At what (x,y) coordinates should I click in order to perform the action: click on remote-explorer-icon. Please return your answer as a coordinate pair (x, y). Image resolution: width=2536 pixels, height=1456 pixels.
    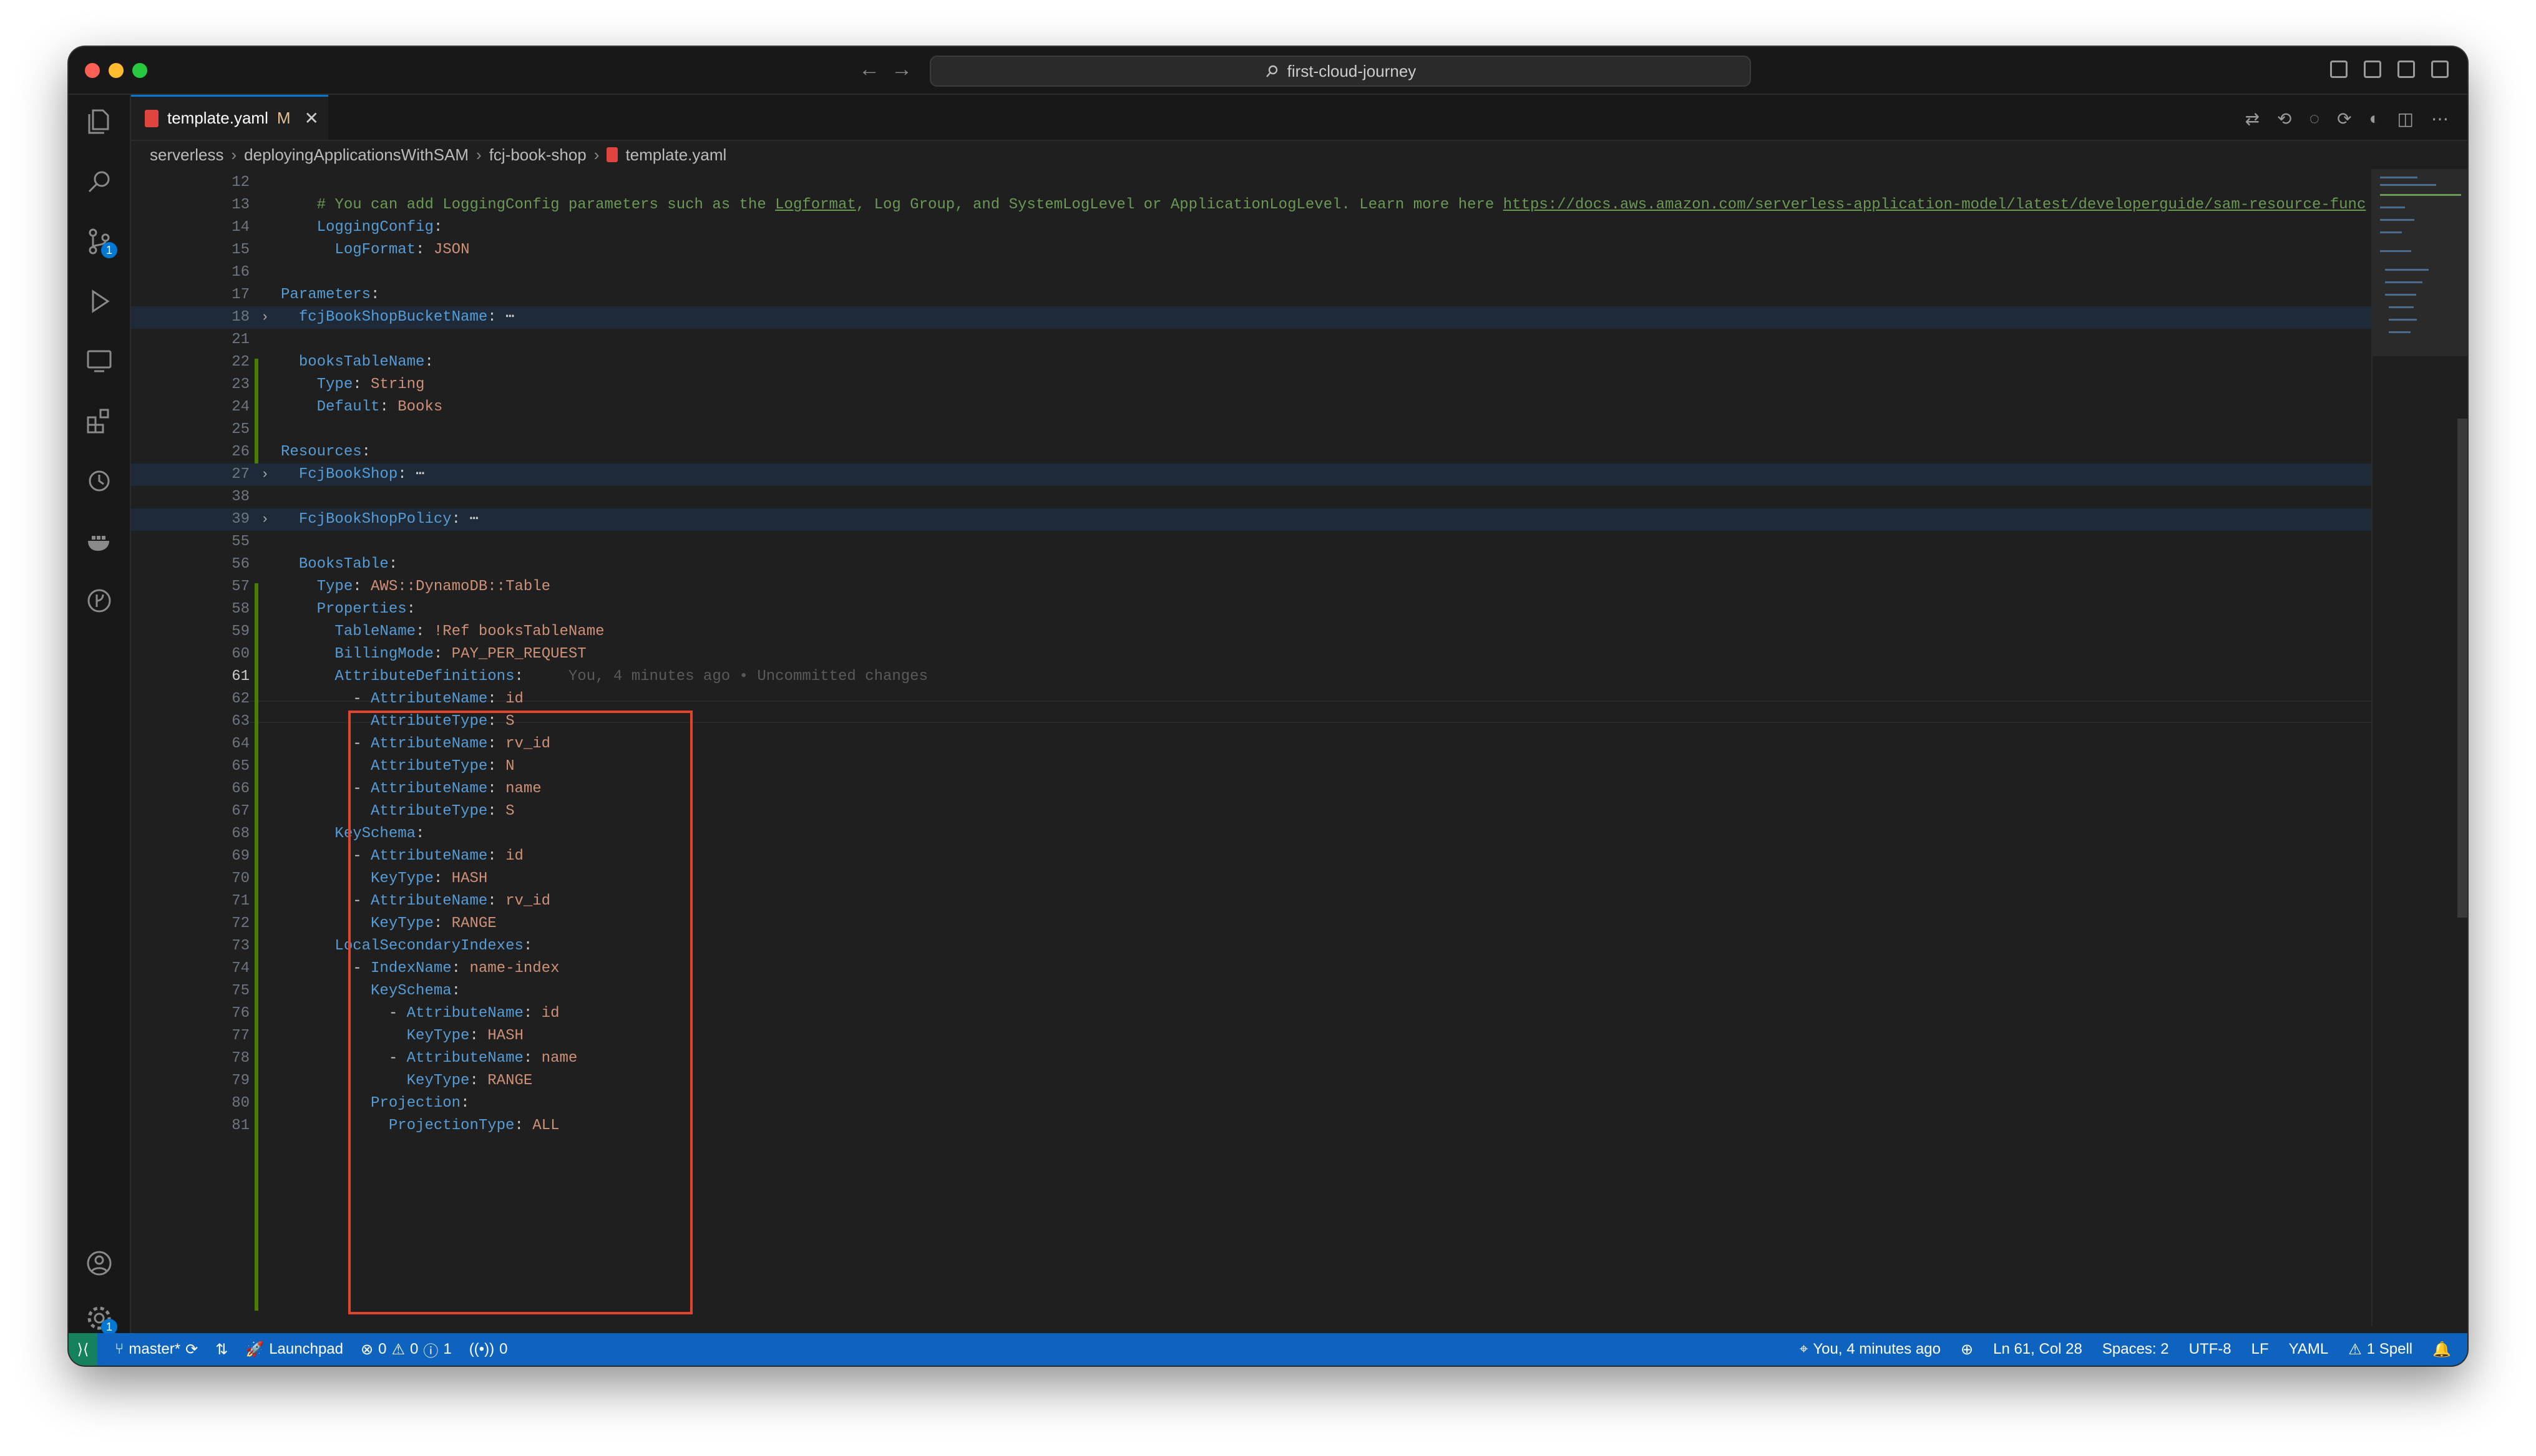
    Looking at the image, I should click on (99, 361).